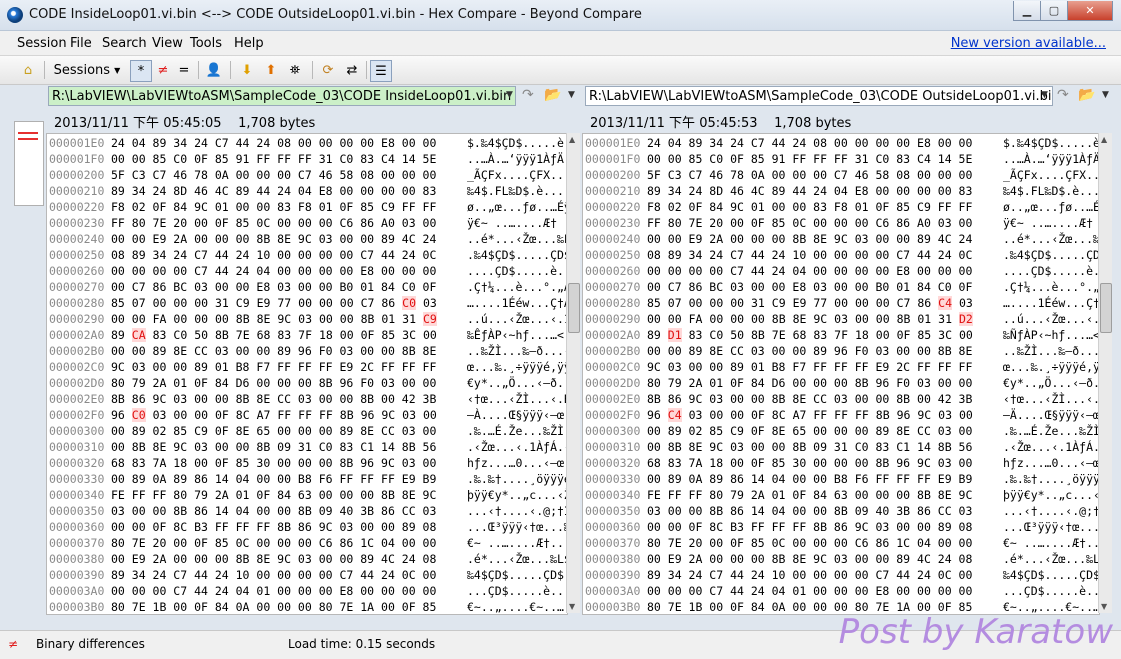 The height and width of the screenshot is (659, 1121). Describe the element at coordinates (163, 70) in the screenshot. I see `show-differences-icon: ≠` at that location.